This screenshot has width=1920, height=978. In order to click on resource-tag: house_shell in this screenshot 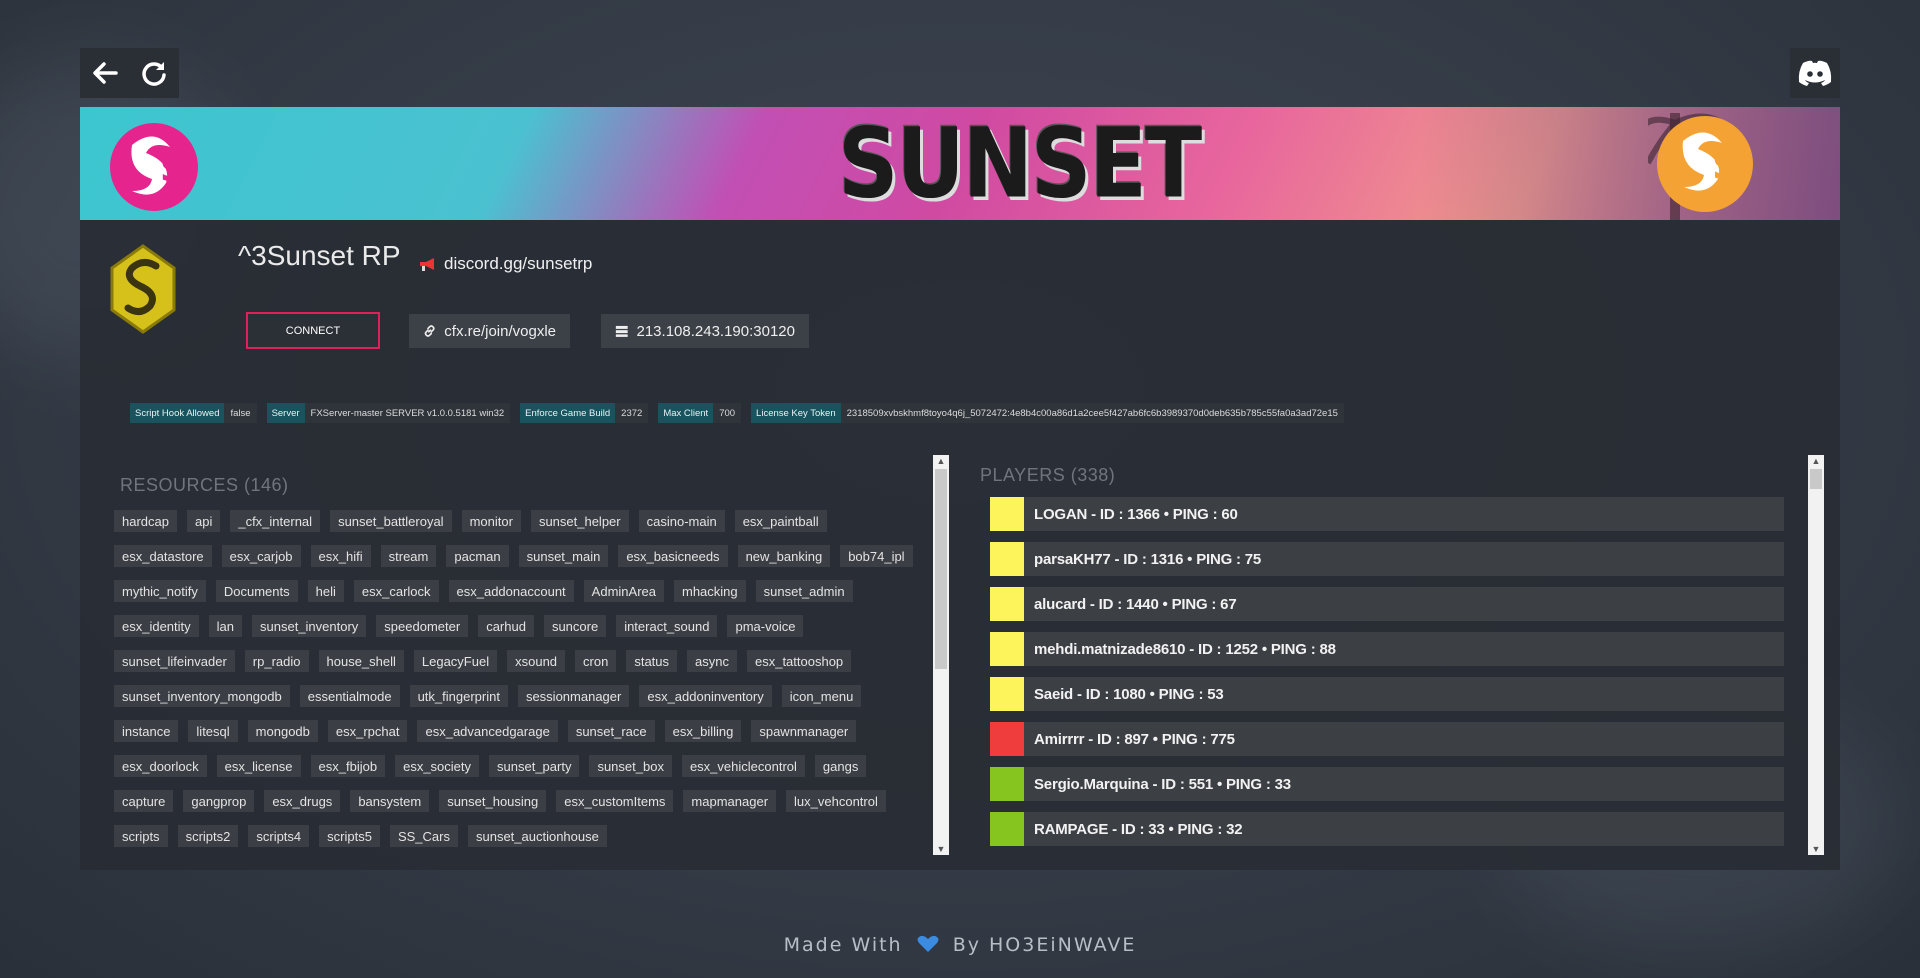, I will do `click(361, 661)`.